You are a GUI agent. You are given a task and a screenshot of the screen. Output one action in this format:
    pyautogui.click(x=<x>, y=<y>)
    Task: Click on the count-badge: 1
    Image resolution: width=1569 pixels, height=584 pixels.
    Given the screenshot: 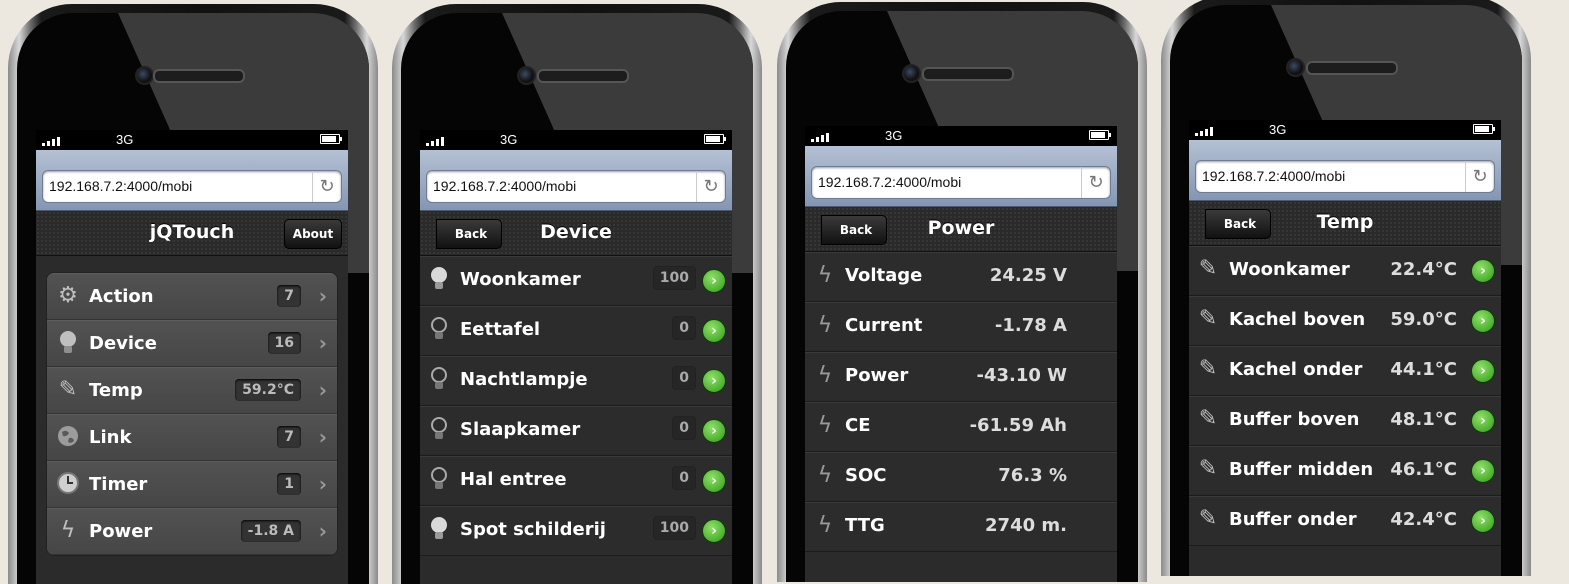 What is the action you would take?
    pyautogui.click(x=289, y=484)
    